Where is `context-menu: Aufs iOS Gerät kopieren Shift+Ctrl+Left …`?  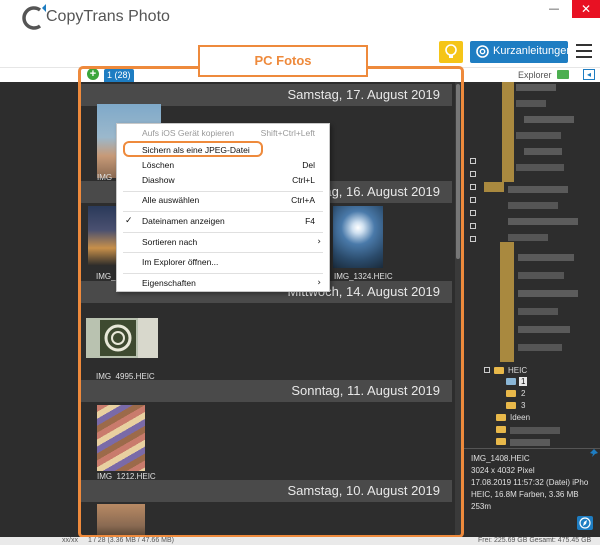
context-menu: Aufs iOS Gerät kopieren Shift+Ctrl+Left … is located at coordinates (223, 207).